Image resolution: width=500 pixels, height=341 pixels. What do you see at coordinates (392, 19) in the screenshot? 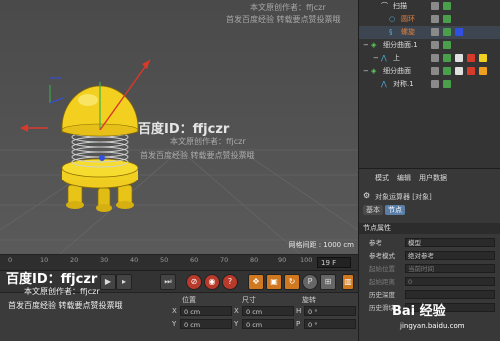
I see `circle-spline-icon: ○` at bounding box center [392, 19].